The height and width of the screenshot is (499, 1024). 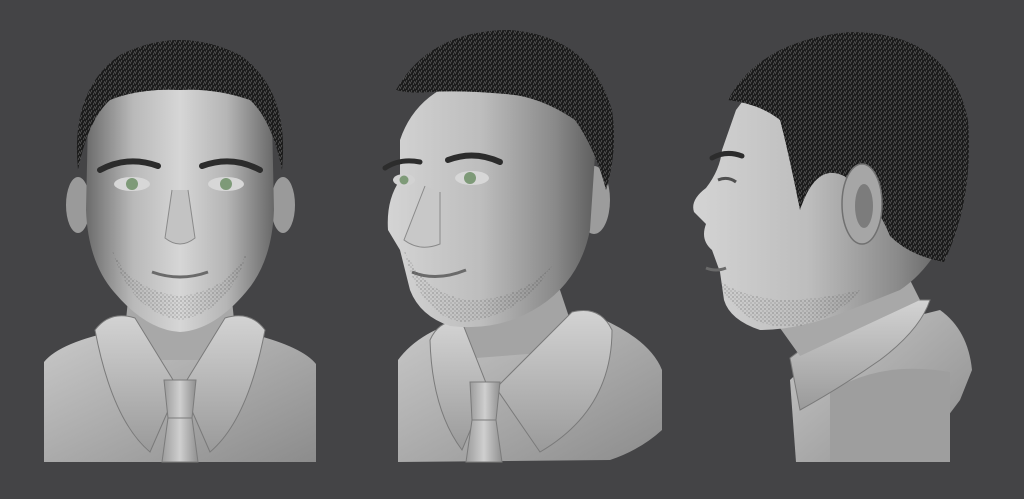 I want to click on tq-iris-left, so click(x=404, y=180).